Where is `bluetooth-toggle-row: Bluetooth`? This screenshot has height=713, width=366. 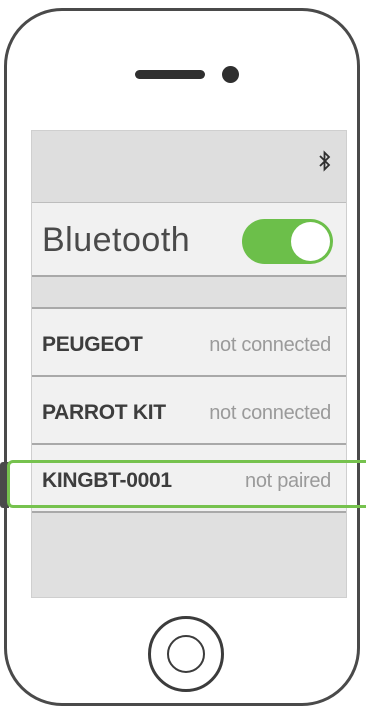
bluetooth-toggle-row: Bluetooth is located at coordinates (189, 240).